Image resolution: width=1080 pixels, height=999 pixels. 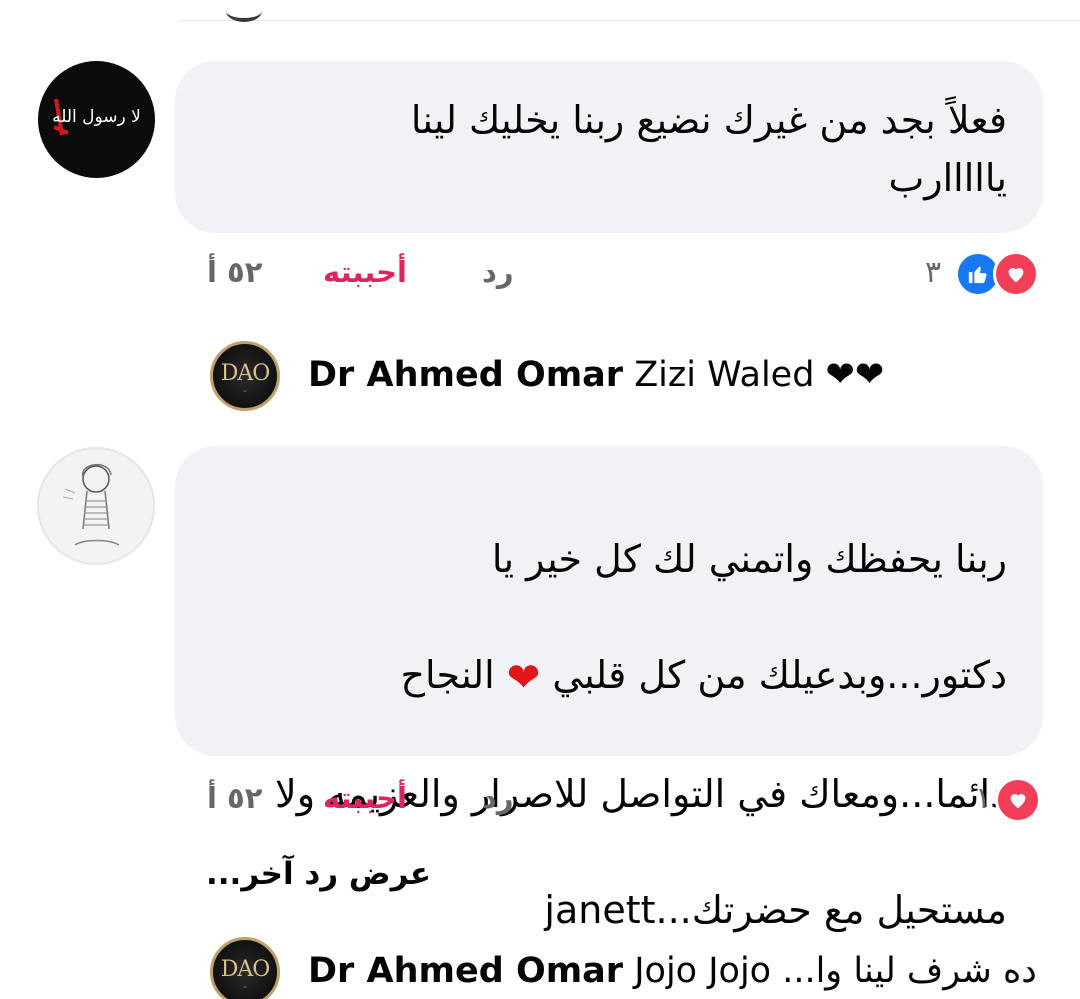 I want to click on comment-line: ربنا يحفظك واتمني لك كل خير يا, so click(x=749, y=559).